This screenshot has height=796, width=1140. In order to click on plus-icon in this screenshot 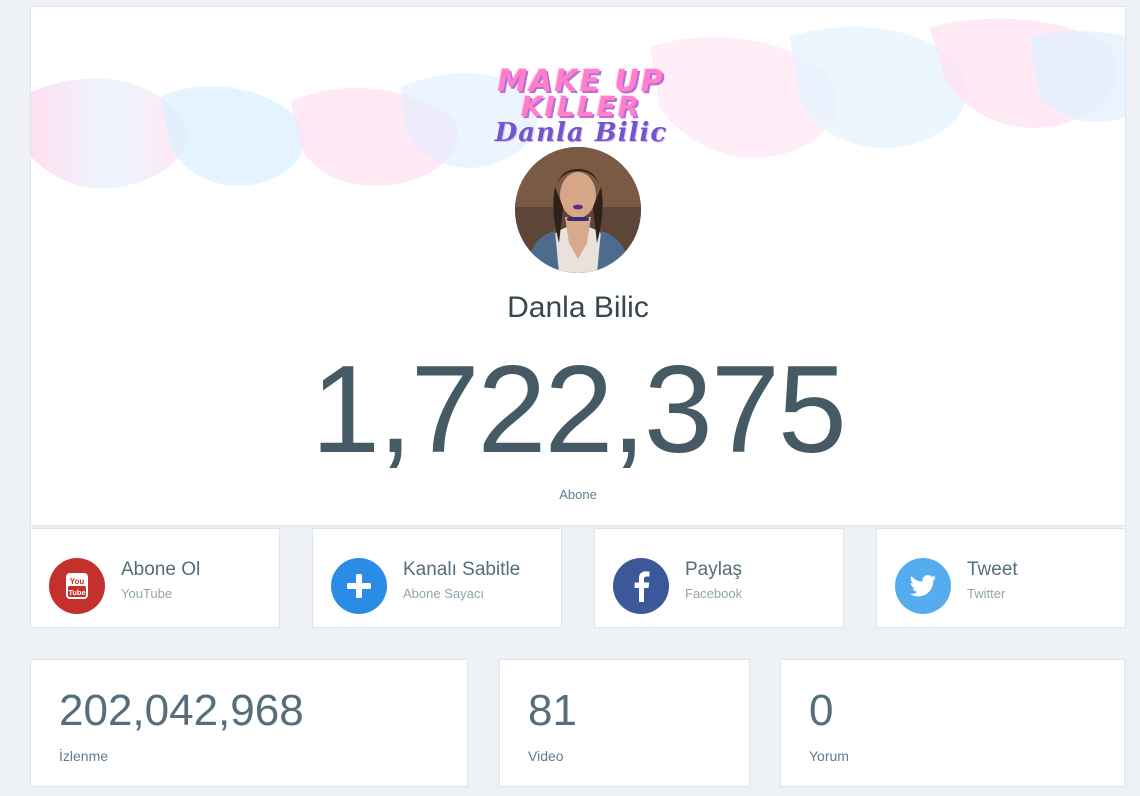, I will do `click(359, 586)`.